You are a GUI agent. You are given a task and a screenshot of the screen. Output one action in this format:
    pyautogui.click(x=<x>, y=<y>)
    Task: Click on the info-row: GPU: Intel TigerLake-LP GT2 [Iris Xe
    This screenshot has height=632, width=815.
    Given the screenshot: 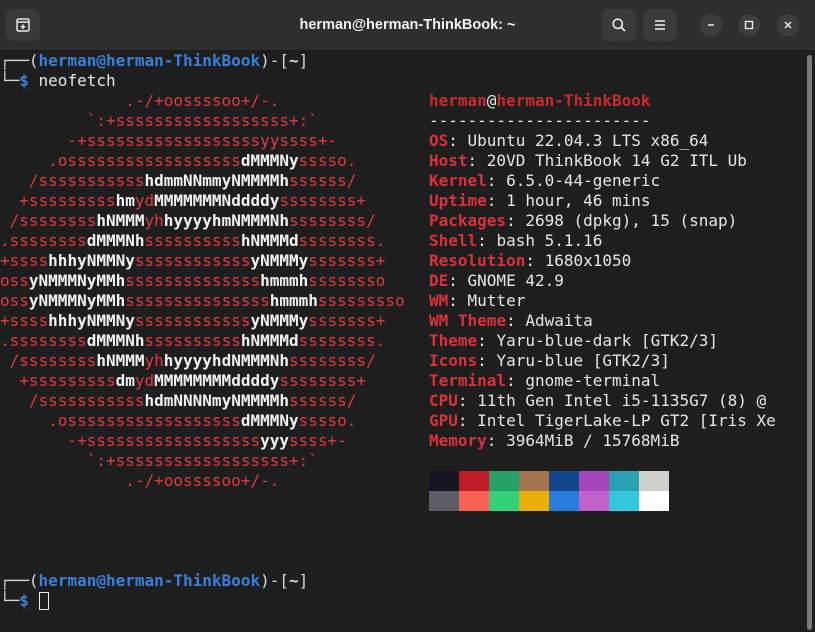 What is the action you would take?
    pyautogui.click(x=602, y=421)
    